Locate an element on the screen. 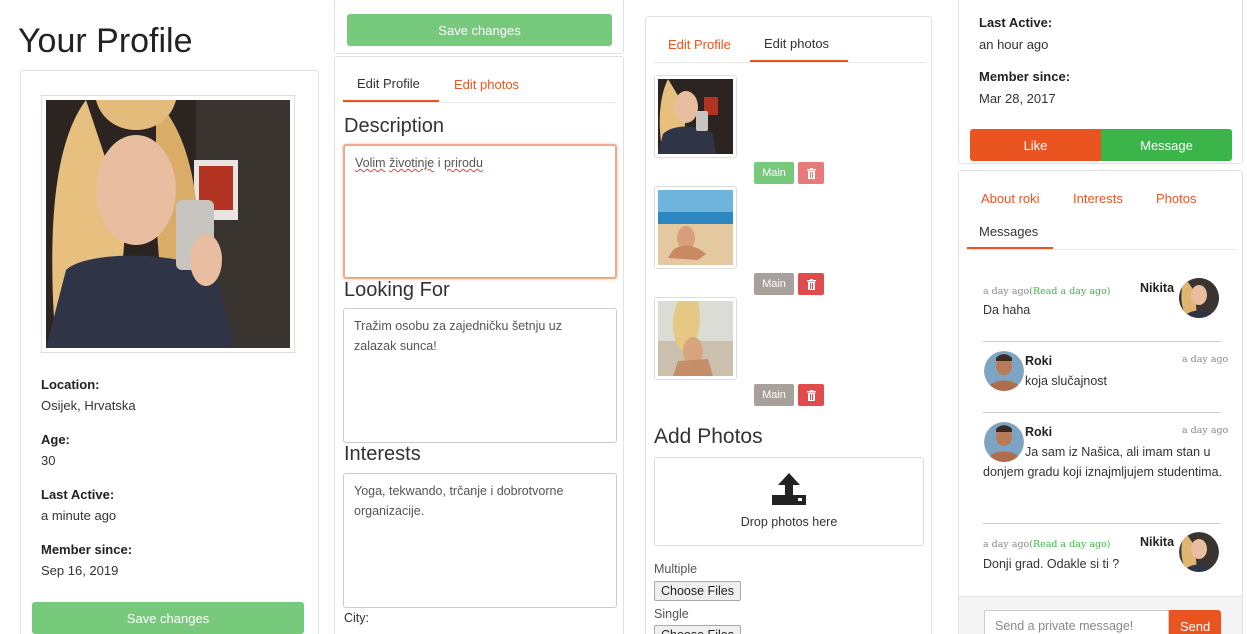  looking-for-heading: Looking For is located at coordinates (397, 290).